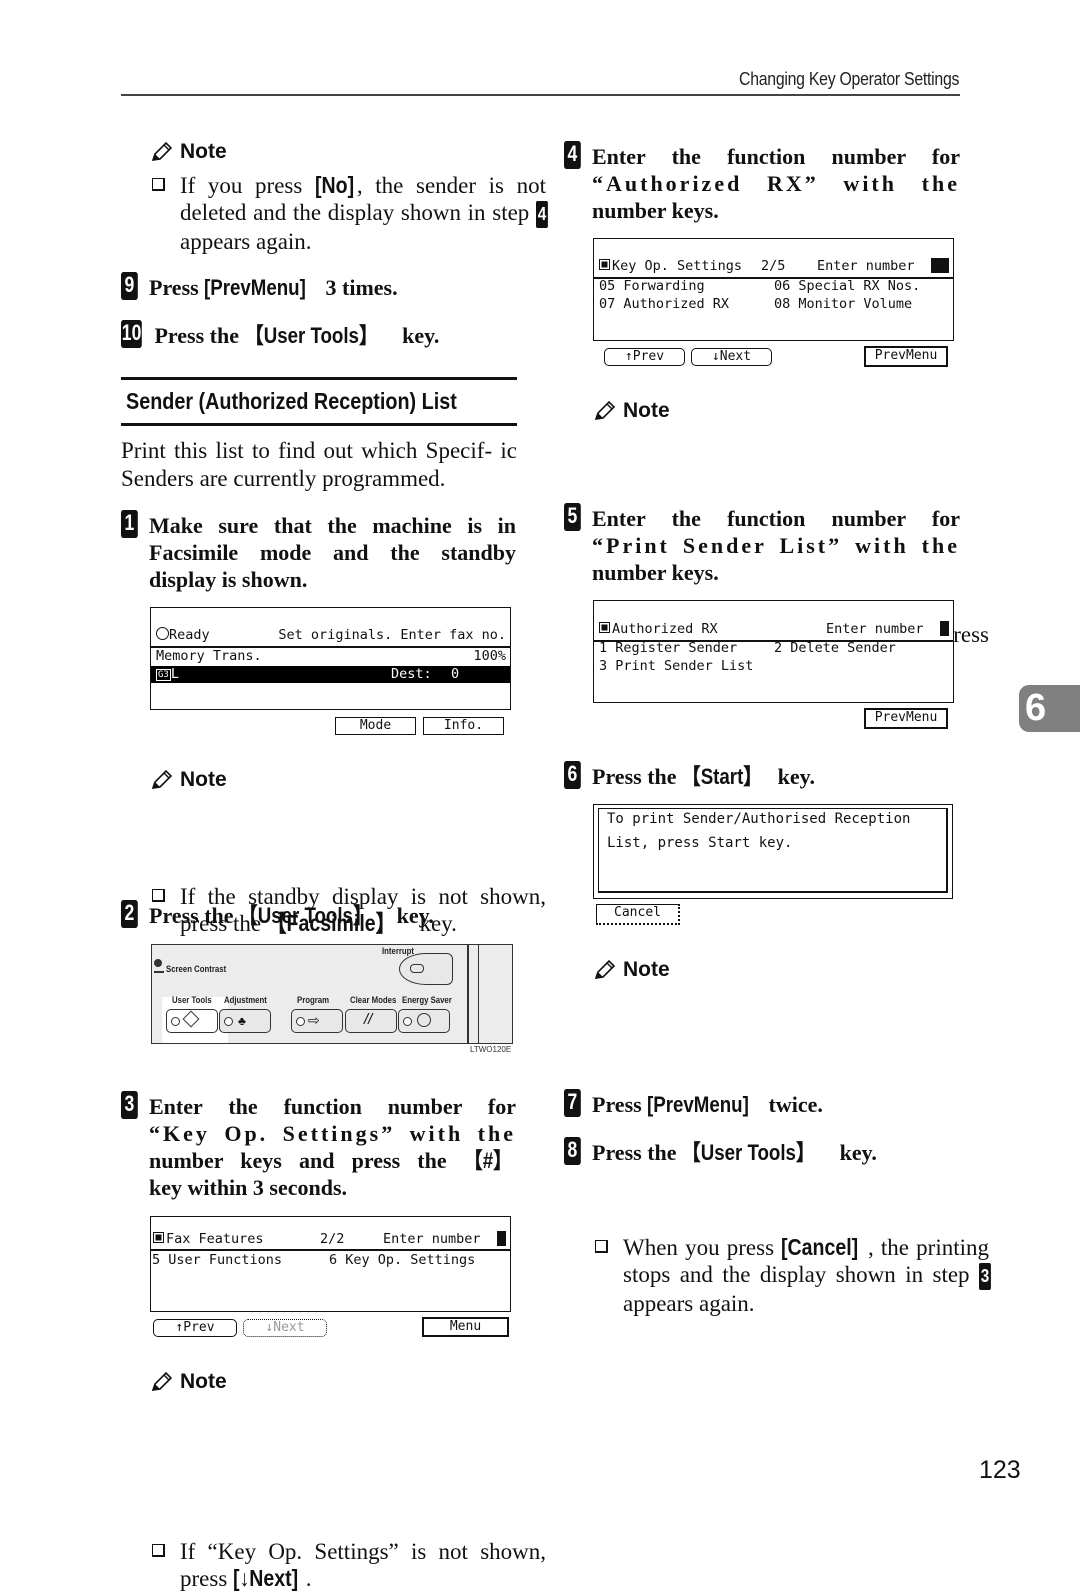 The height and width of the screenshot is (1592, 1080). Describe the element at coordinates (375, 726) in the screenshot. I see `mode-button: Mode` at that location.